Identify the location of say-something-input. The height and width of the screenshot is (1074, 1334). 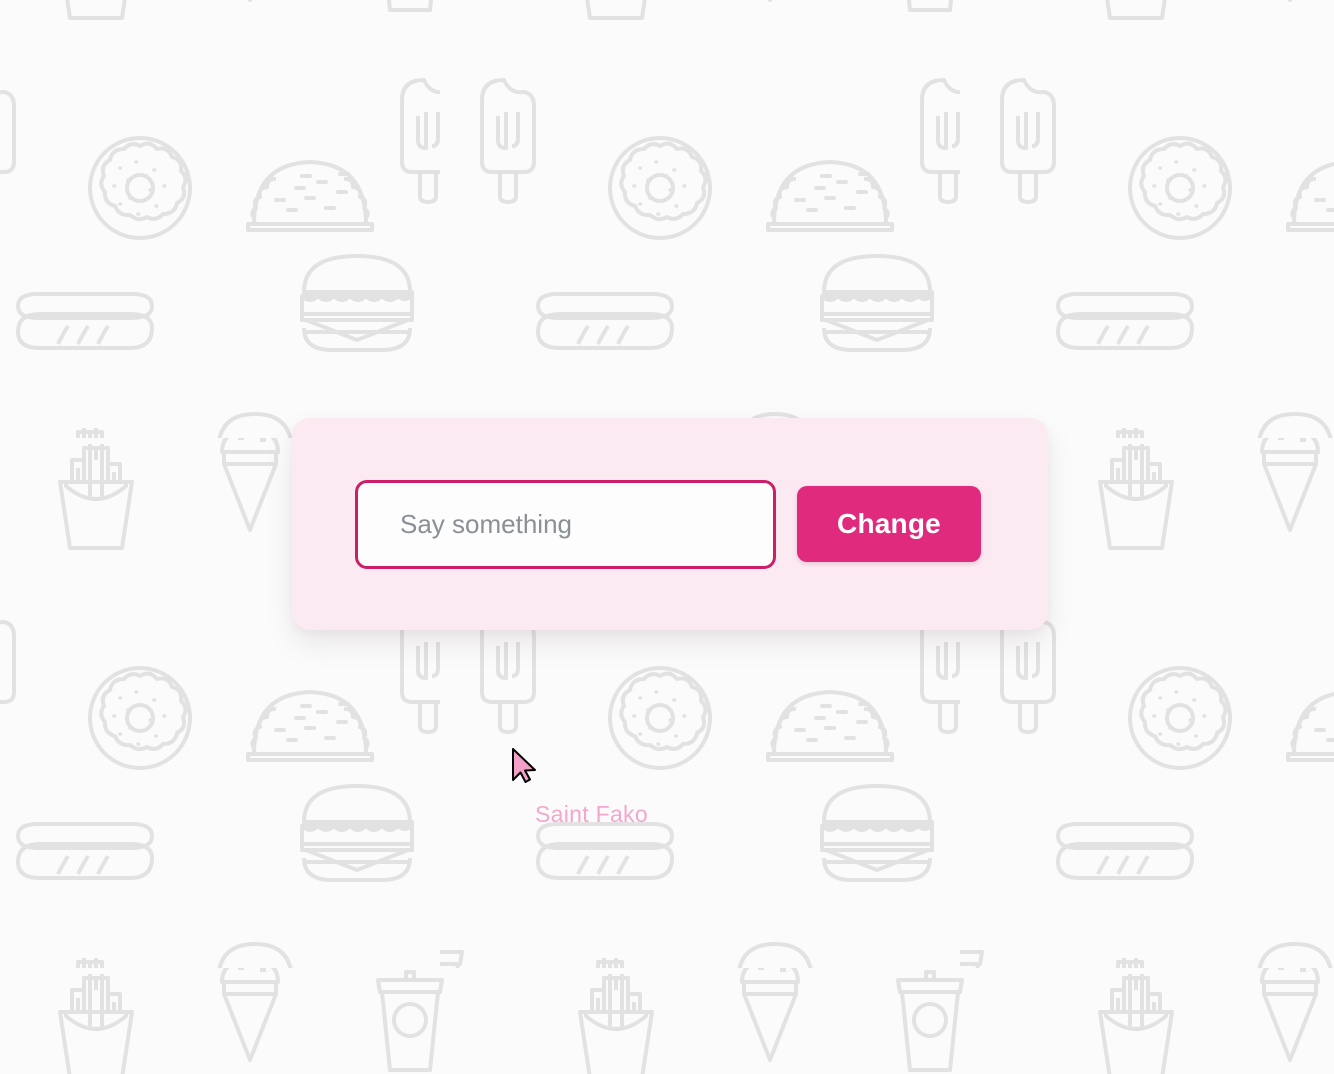
(565, 524).